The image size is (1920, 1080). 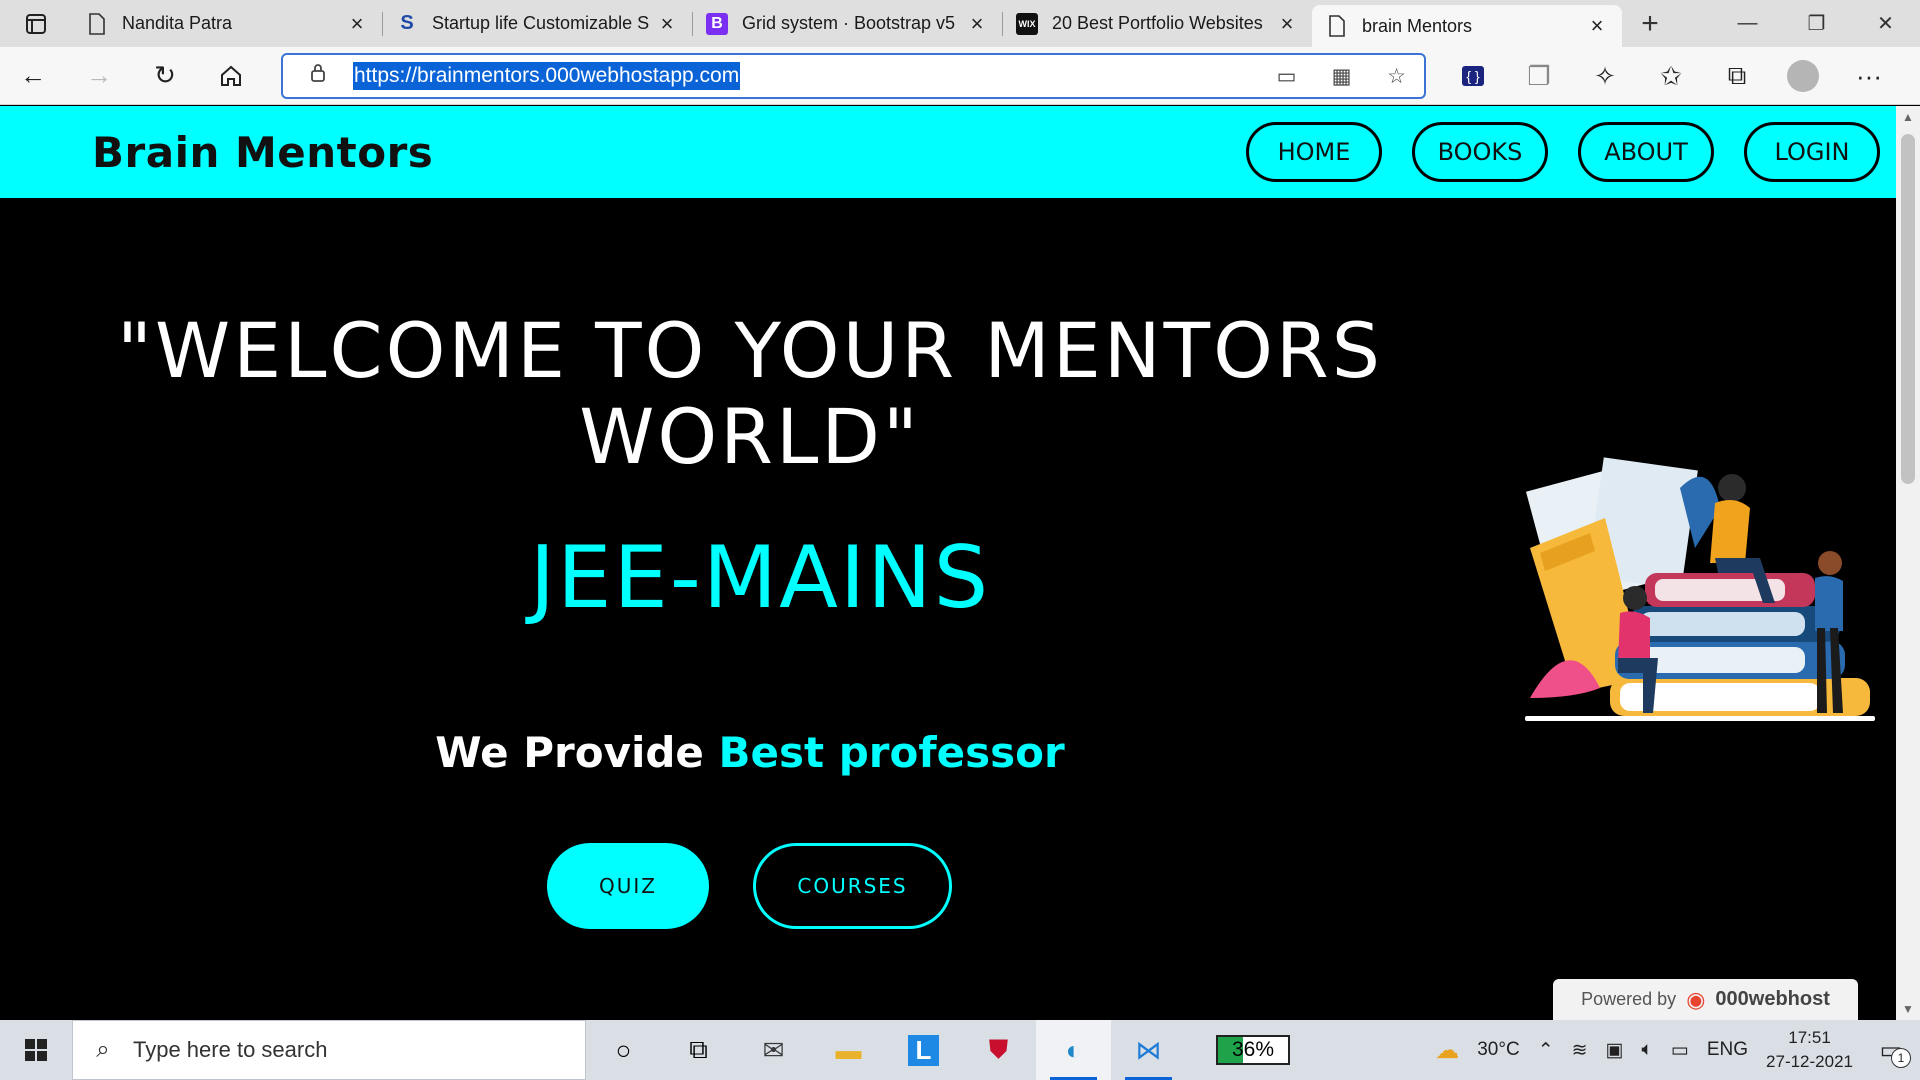 I want to click on extension-button: ❐, so click(x=1539, y=76).